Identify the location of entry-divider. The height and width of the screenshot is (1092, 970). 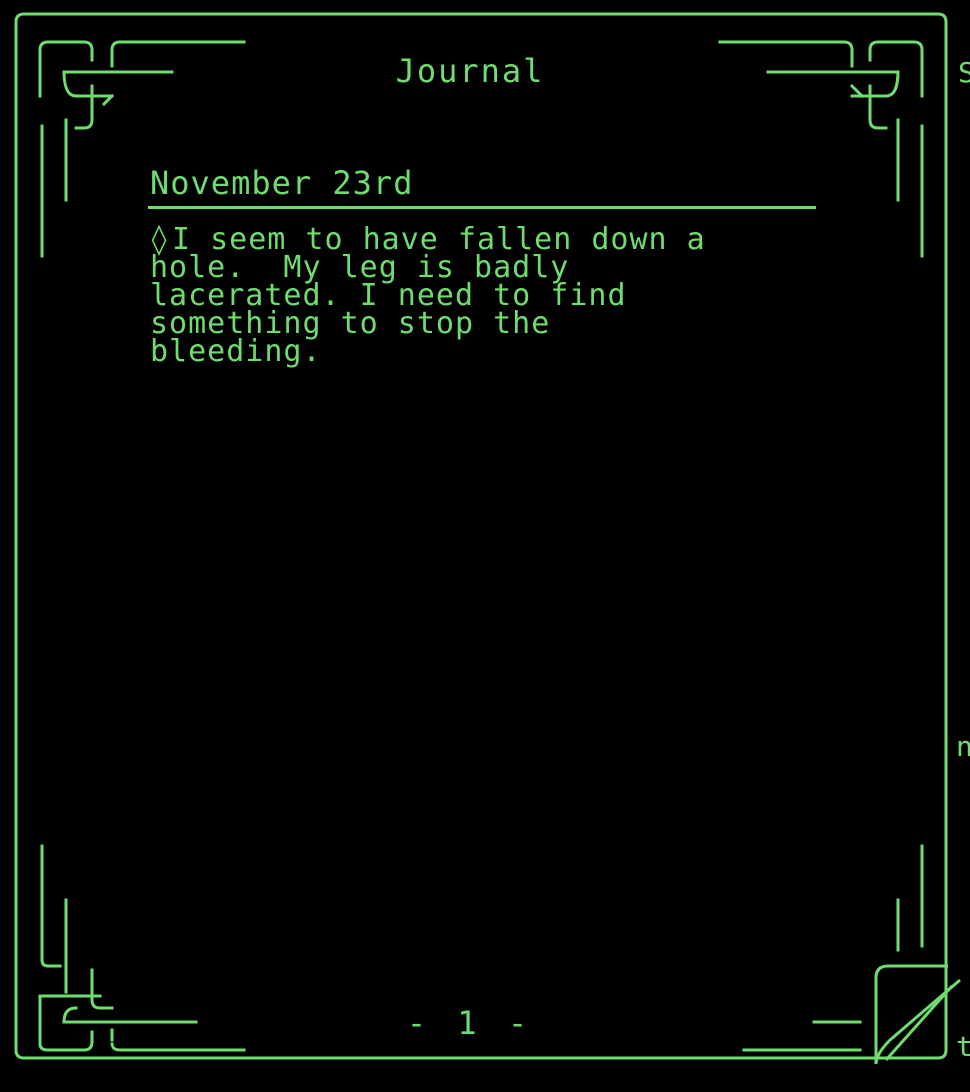
(482, 207).